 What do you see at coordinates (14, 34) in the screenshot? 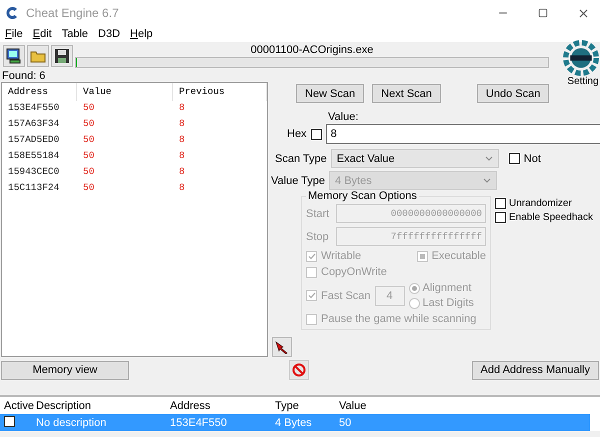
I see `menu-item: File` at bounding box center [14, 34].